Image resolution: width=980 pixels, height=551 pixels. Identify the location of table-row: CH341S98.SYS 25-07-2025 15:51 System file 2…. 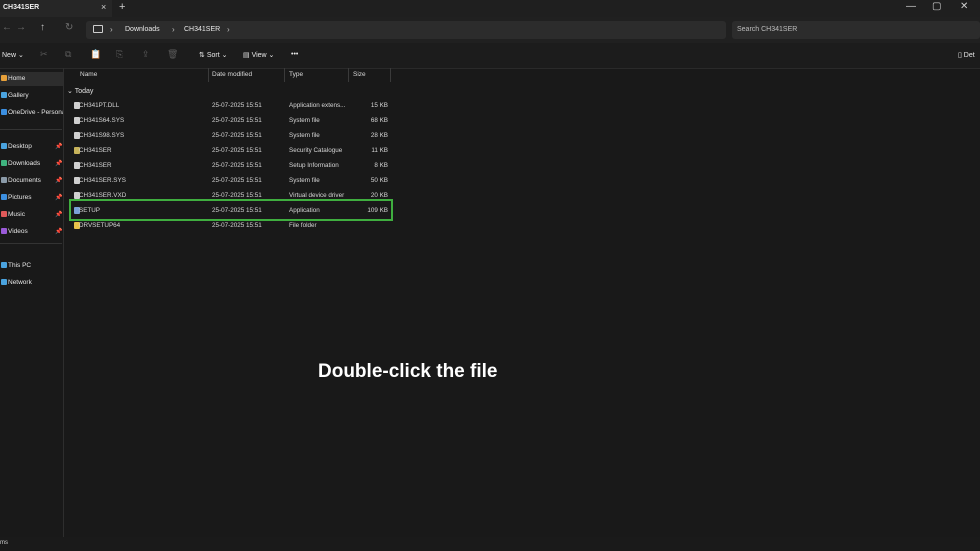
(232, 135).